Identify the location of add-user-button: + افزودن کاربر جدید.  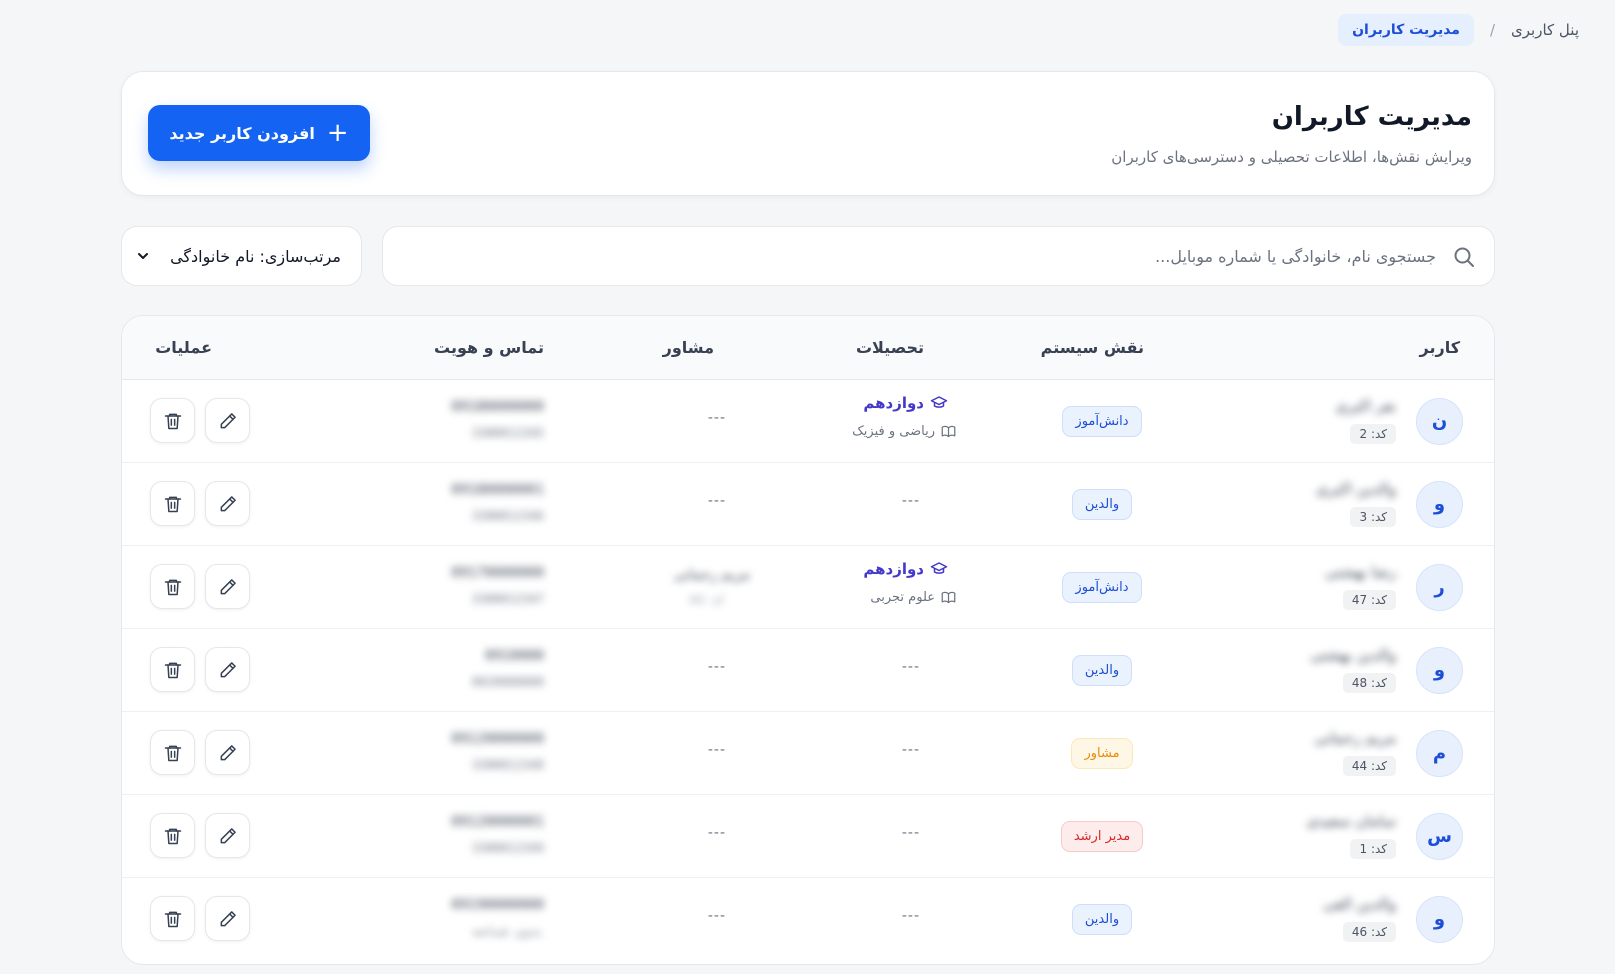
(259, 133).